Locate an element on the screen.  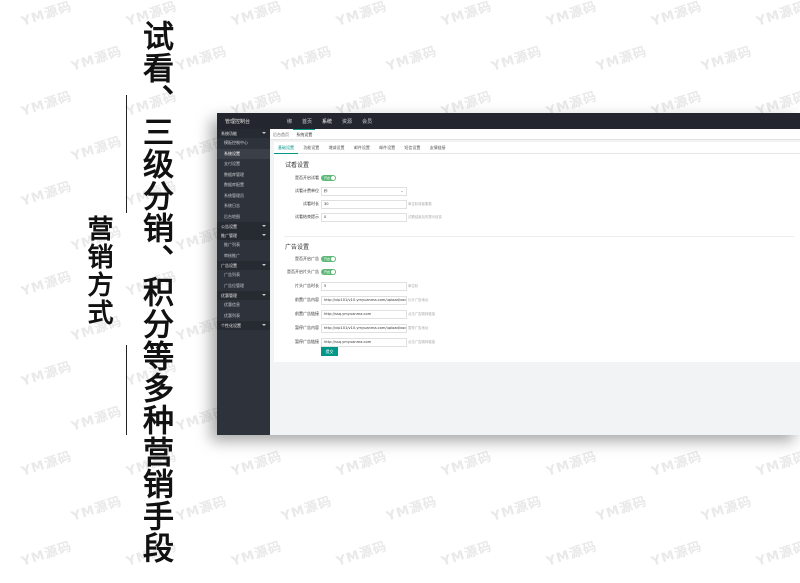
field-hint: 片头广告地址 is located at coordinates (418, 300).